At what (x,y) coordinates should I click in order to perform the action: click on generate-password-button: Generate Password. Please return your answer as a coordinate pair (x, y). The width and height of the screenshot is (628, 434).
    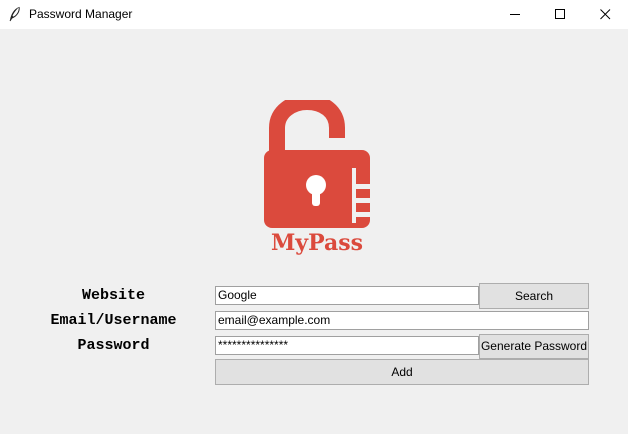
    Looking at the image, I should click on (534, 346).